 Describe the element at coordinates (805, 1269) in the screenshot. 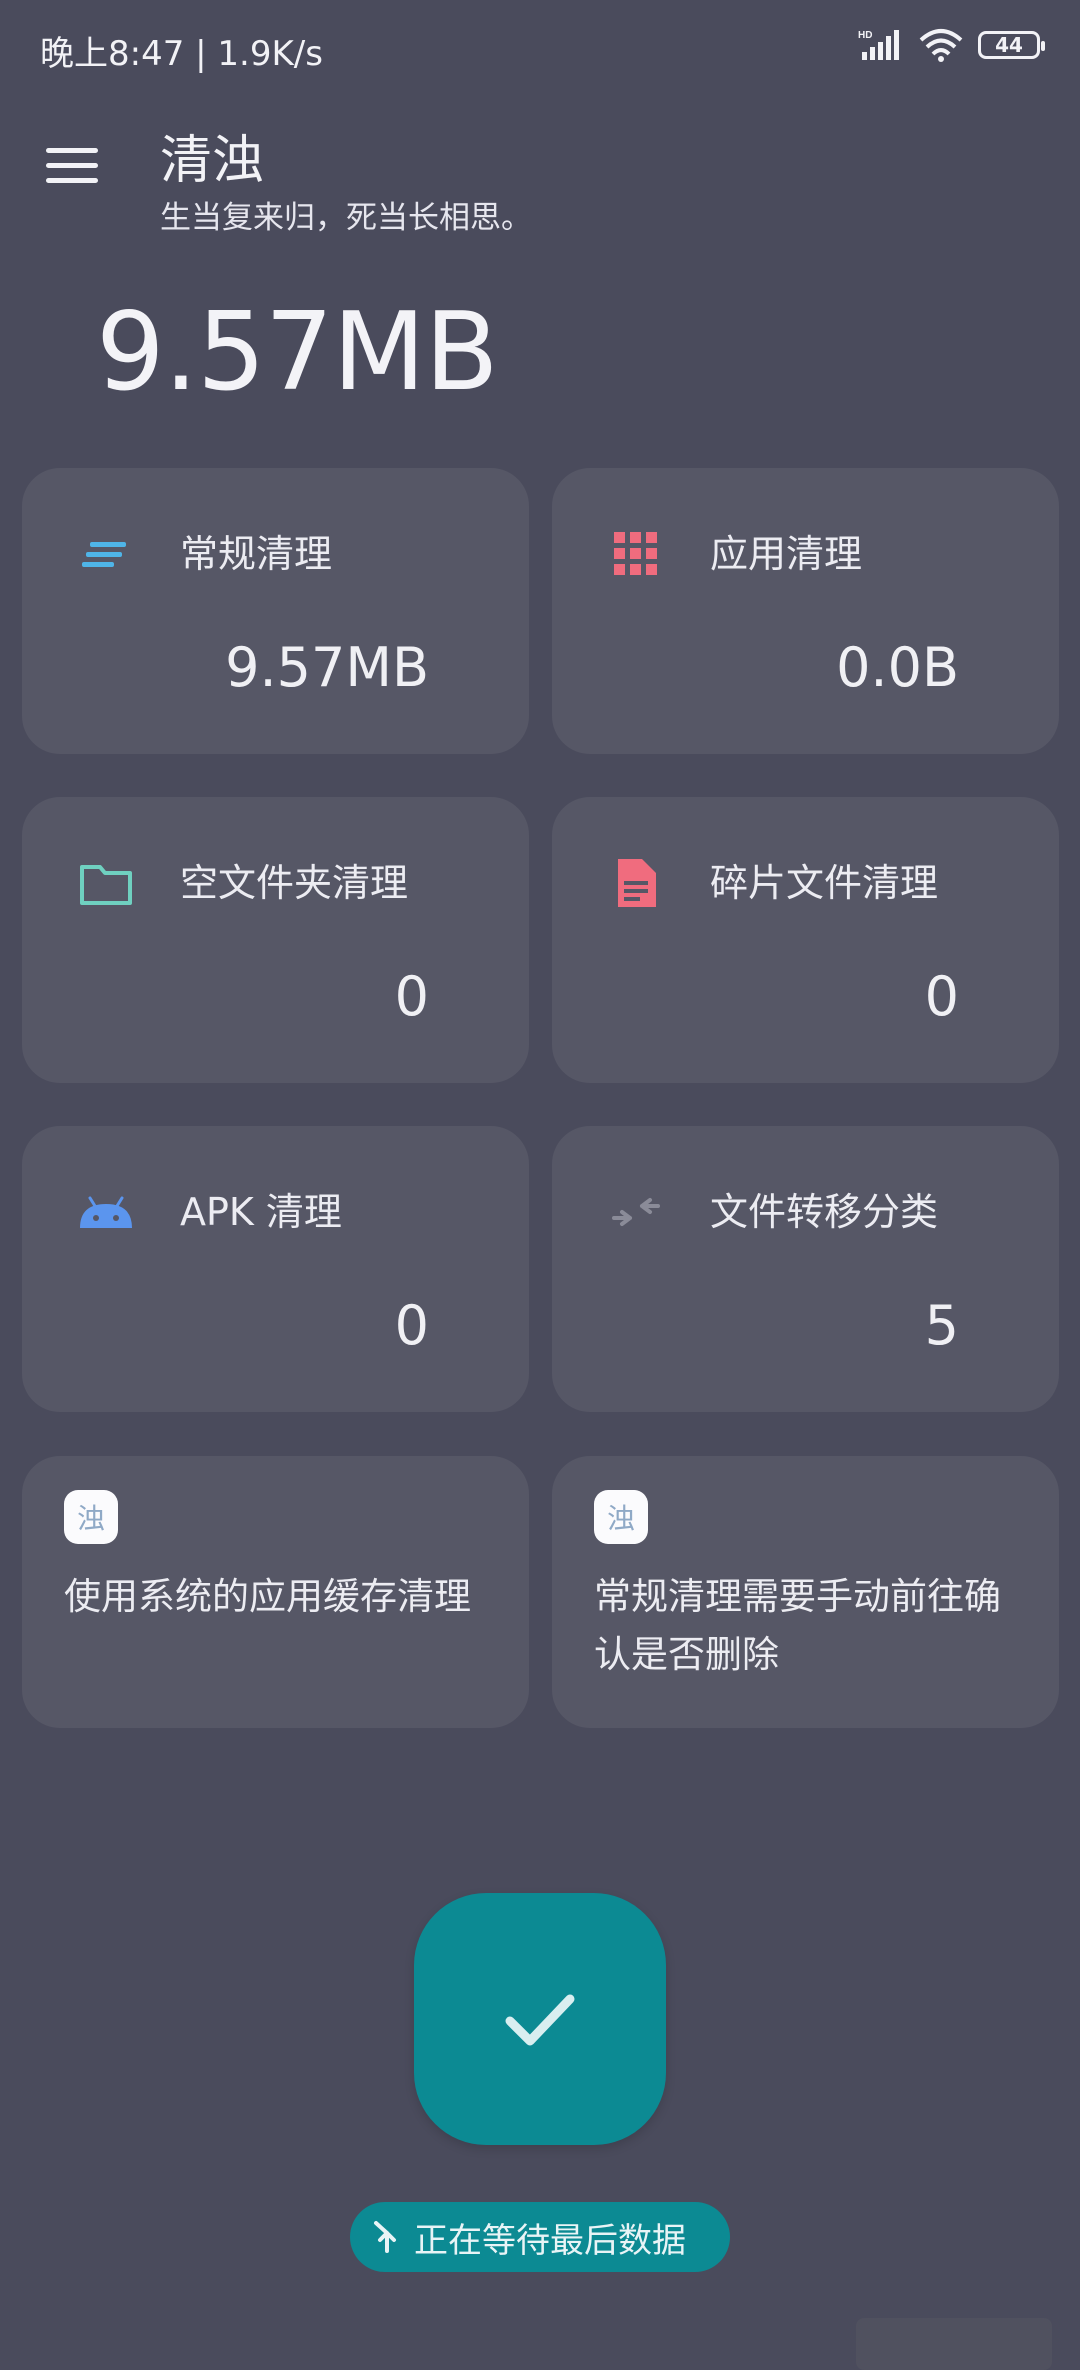

I see `card-file-transfer-classify: 文件转移分类 5` at that location.